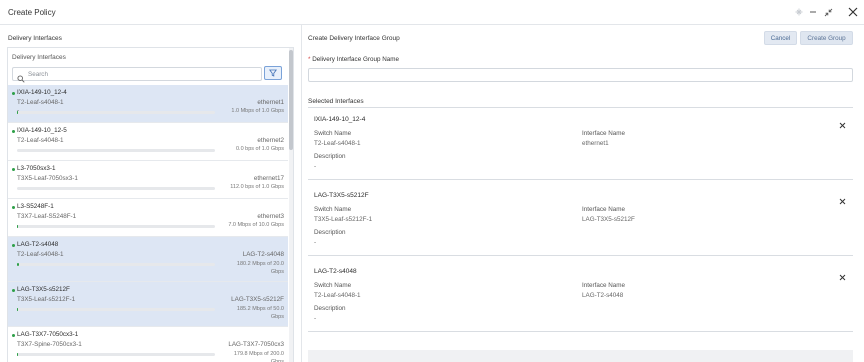 Image resolution: width=864 pixels, height=362 pixels. I want to click on group-name-label: * Delivery Interface Group Name, so click(353, 59).